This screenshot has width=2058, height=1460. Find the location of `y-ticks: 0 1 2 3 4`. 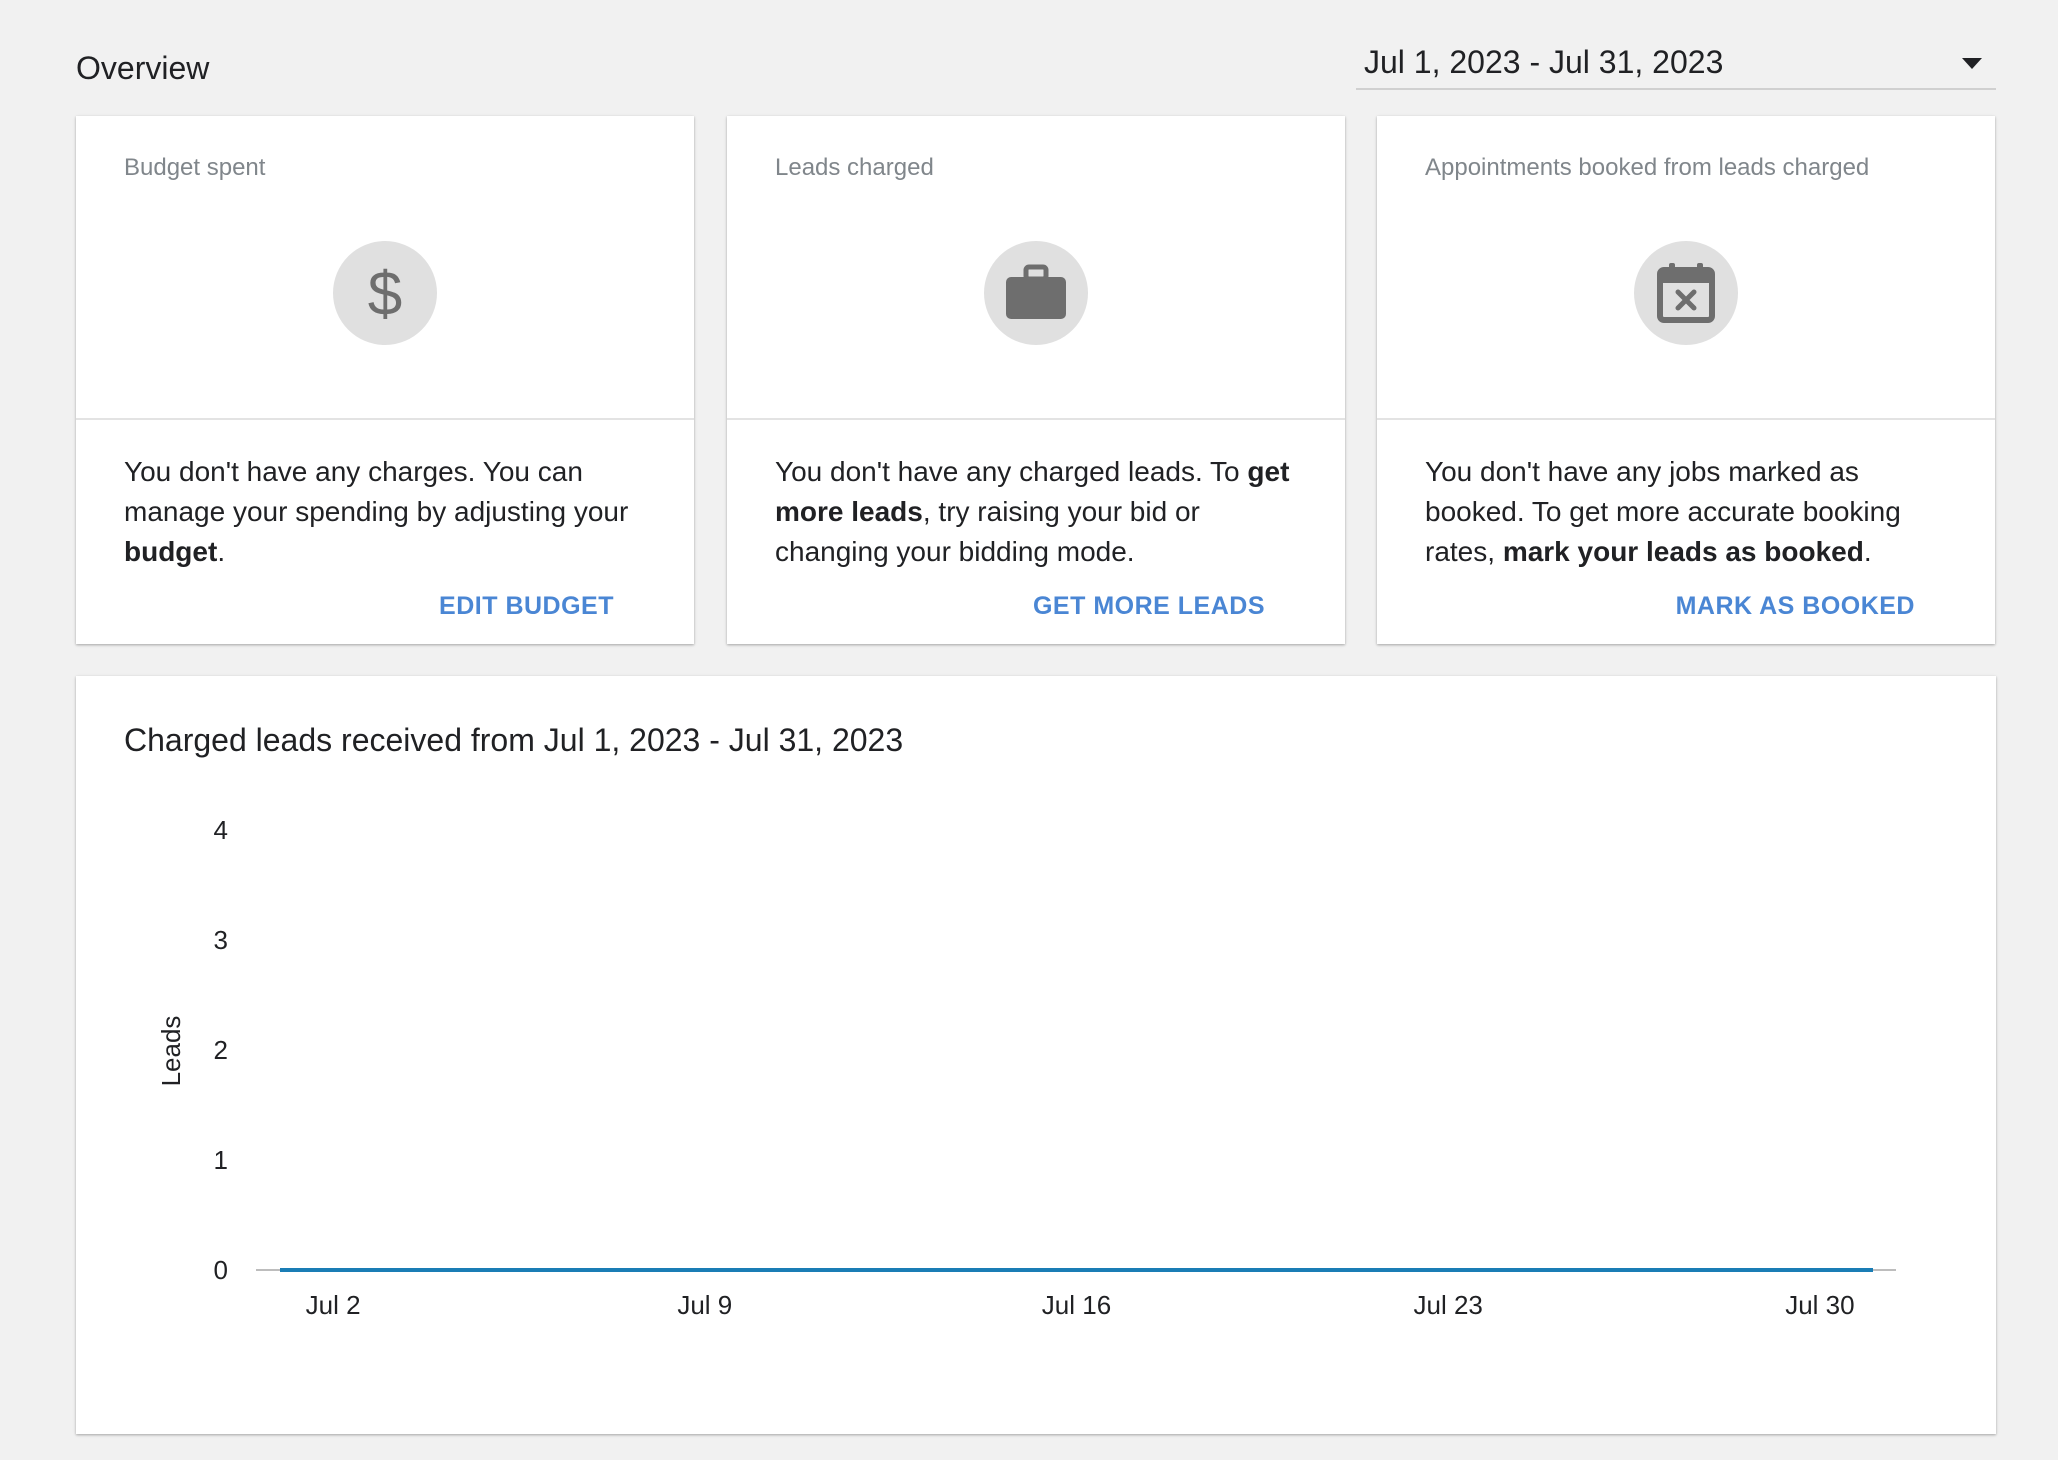

y-ticks: 0 1 2 3 4 is located at coordinates (221, 1050).